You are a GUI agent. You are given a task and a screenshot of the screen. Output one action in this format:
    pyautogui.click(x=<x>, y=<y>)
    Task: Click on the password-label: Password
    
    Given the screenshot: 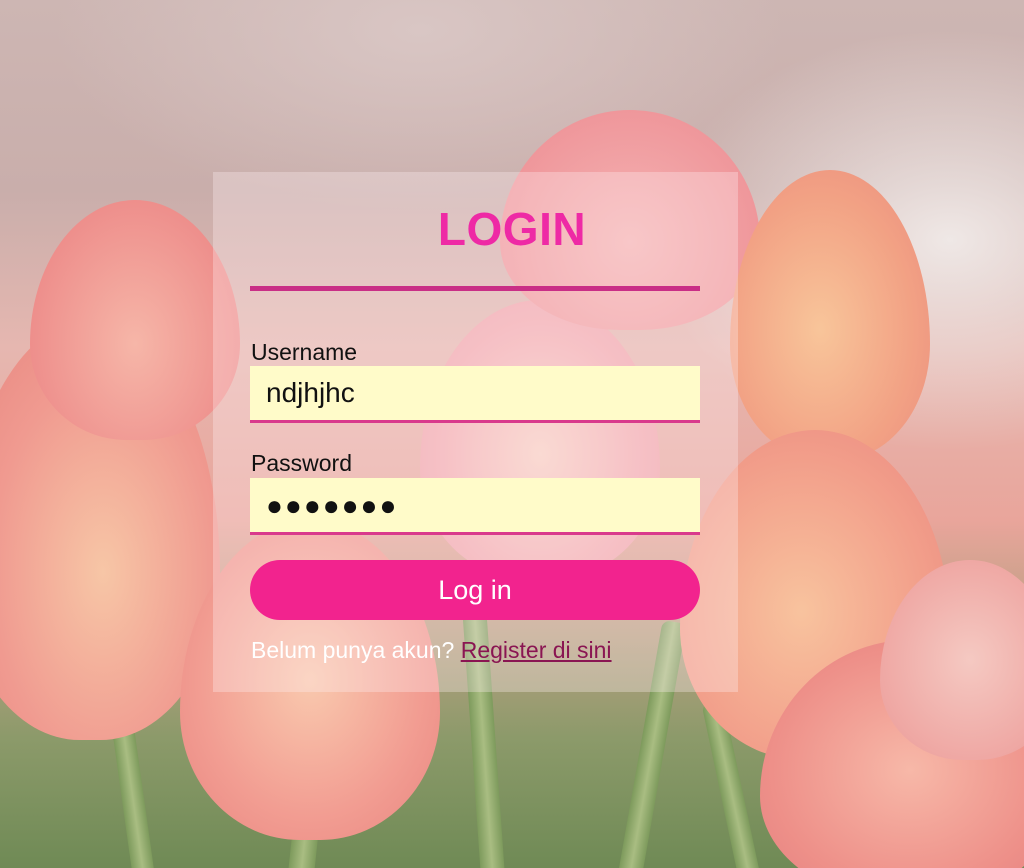 What is the action you would take?
    pyautogui.click(x=301, y=463)
    